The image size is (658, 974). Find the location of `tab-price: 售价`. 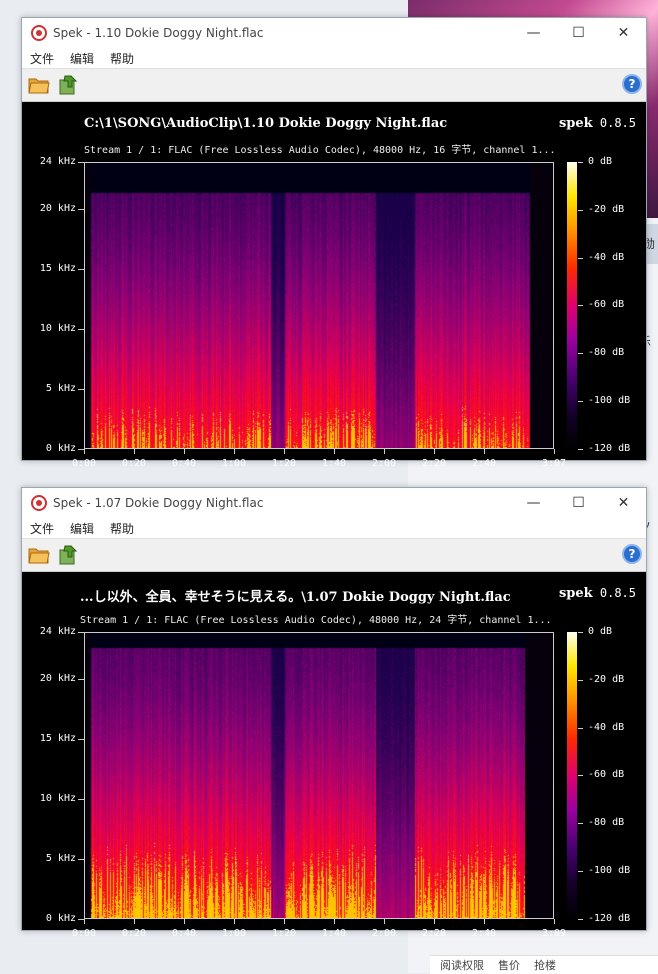

tab-price: 售价 is located at coordinates (509, 965).